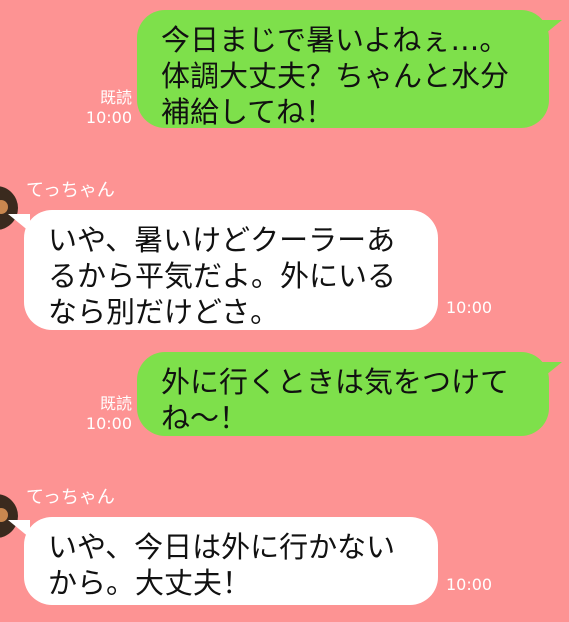 The image size is (569, 622). I want to click on received-message-bubble: いや、暑いけどクーラーあ るから平気だよ。外にいる なら別だけどさ。, so click(231, 270).